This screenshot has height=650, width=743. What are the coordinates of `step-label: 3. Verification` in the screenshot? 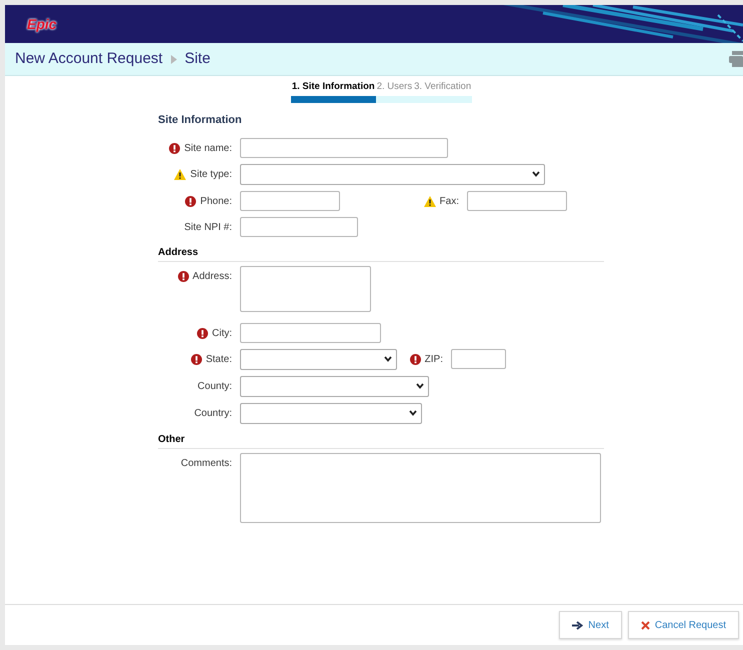 It's located at (442, 87).